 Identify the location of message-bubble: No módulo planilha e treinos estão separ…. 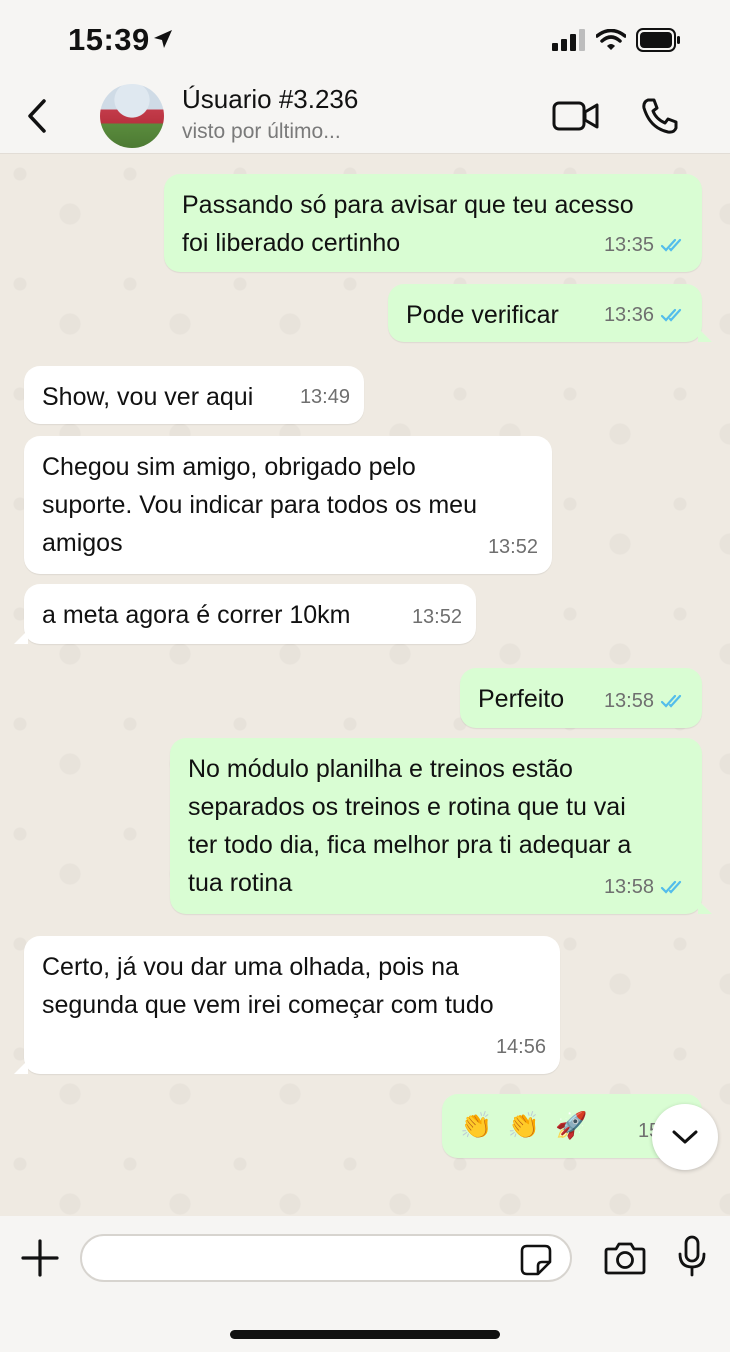
(441, 826).